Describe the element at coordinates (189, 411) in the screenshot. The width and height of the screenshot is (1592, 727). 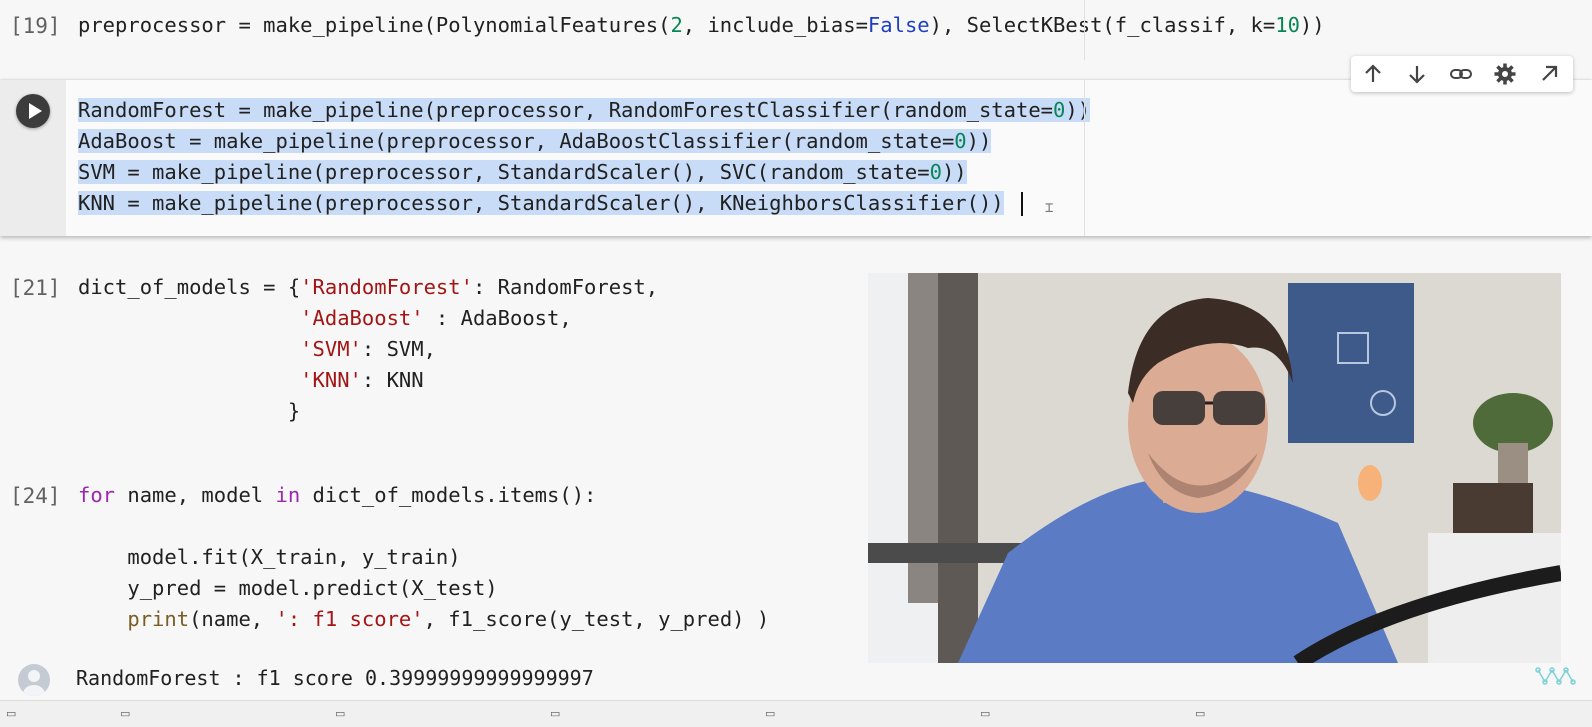
I see `code-token: }` at that location.